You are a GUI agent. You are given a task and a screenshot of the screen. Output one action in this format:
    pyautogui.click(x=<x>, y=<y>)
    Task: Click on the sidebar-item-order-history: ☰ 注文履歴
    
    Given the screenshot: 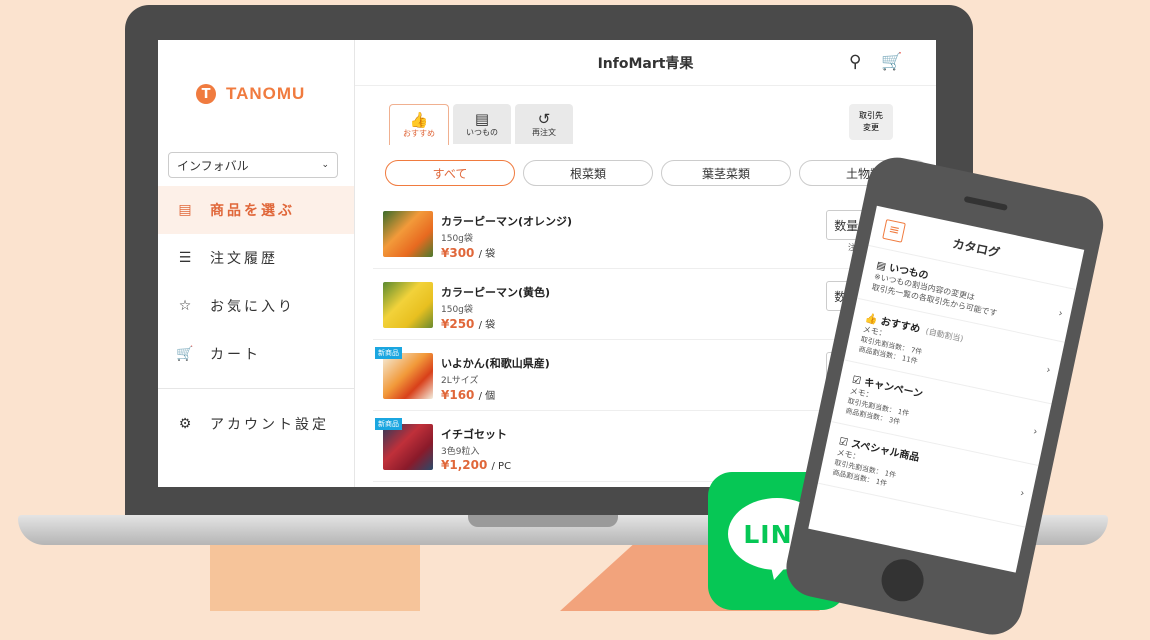 What is the action you would take?
    pyautogui.click(x=256, y=258)
    